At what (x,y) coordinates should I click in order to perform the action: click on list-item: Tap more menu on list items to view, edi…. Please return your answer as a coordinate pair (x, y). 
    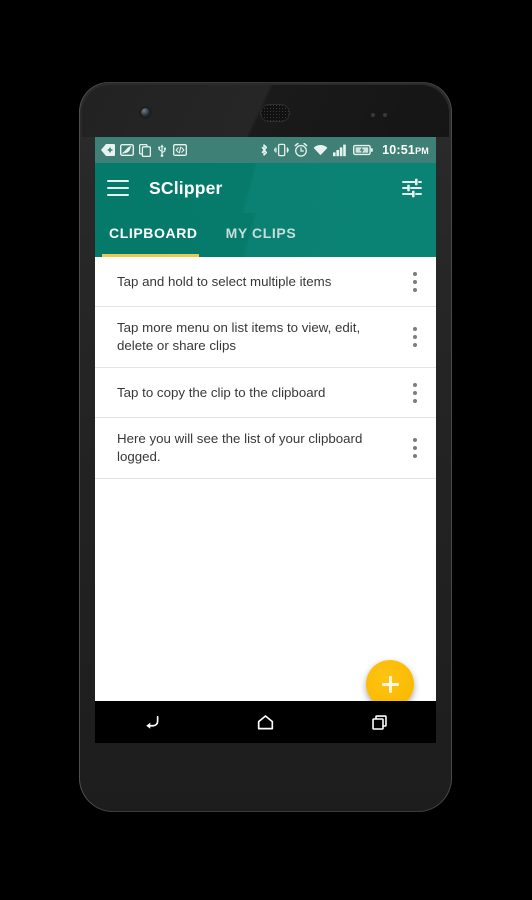
    Looking at the image, I should click on (265, 337).